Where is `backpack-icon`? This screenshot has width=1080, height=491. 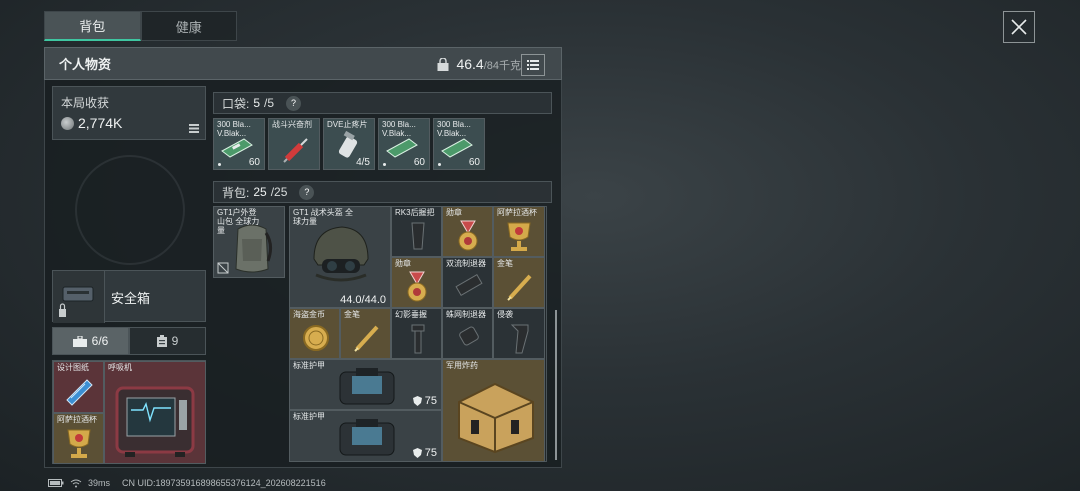 backpack-icon is located at coordinates (254, 248).